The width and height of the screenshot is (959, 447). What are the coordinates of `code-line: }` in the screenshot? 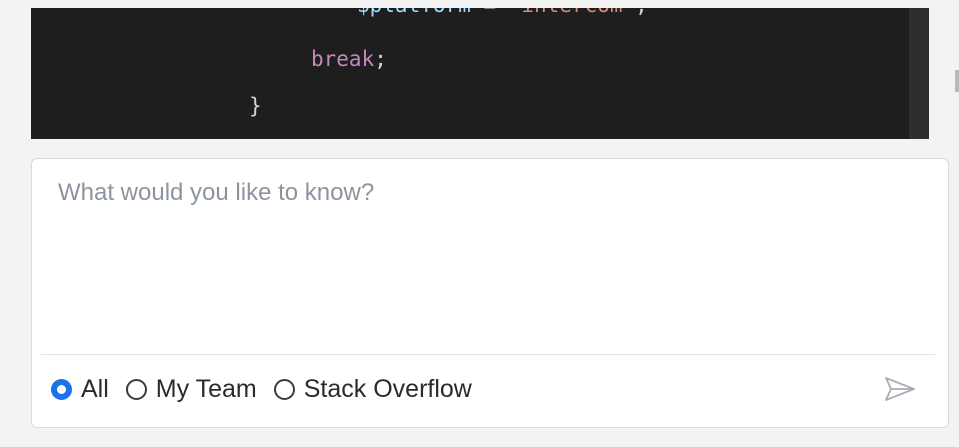 It's located at (255, 106).